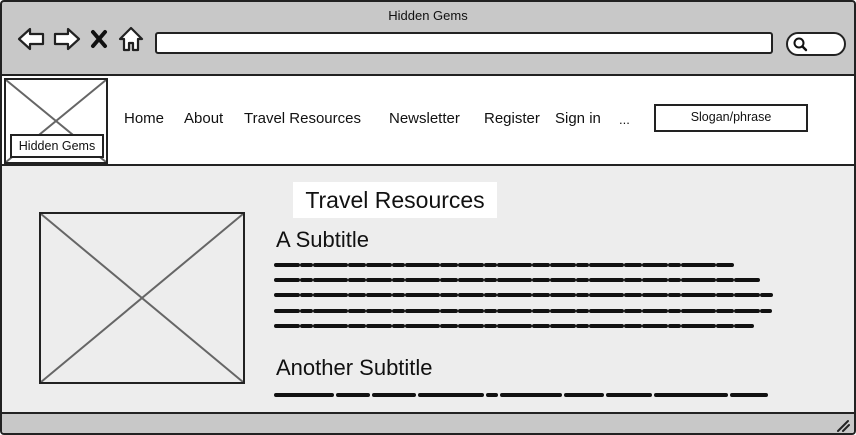 The height and width of the screenshot is (435, 856). What do you see at coordinates (816, 44) in the screenshot?
I see `browser-search-button` at bounding box center [816, 44].